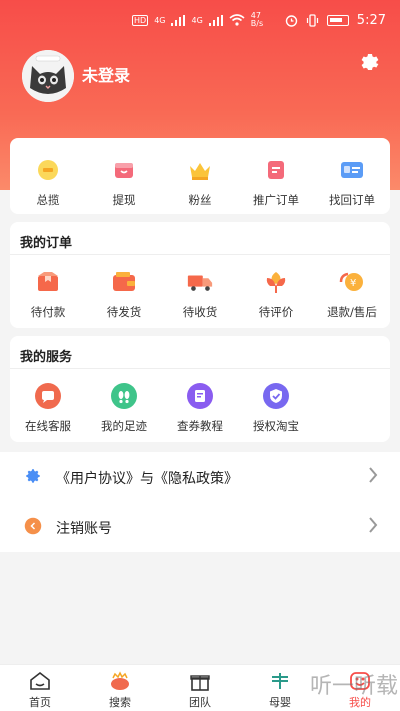 This screenshot has height=711, width=400. Describe the element at coordinates (312, 20) in the screenshot. I see `vibrate-icon` at that location.